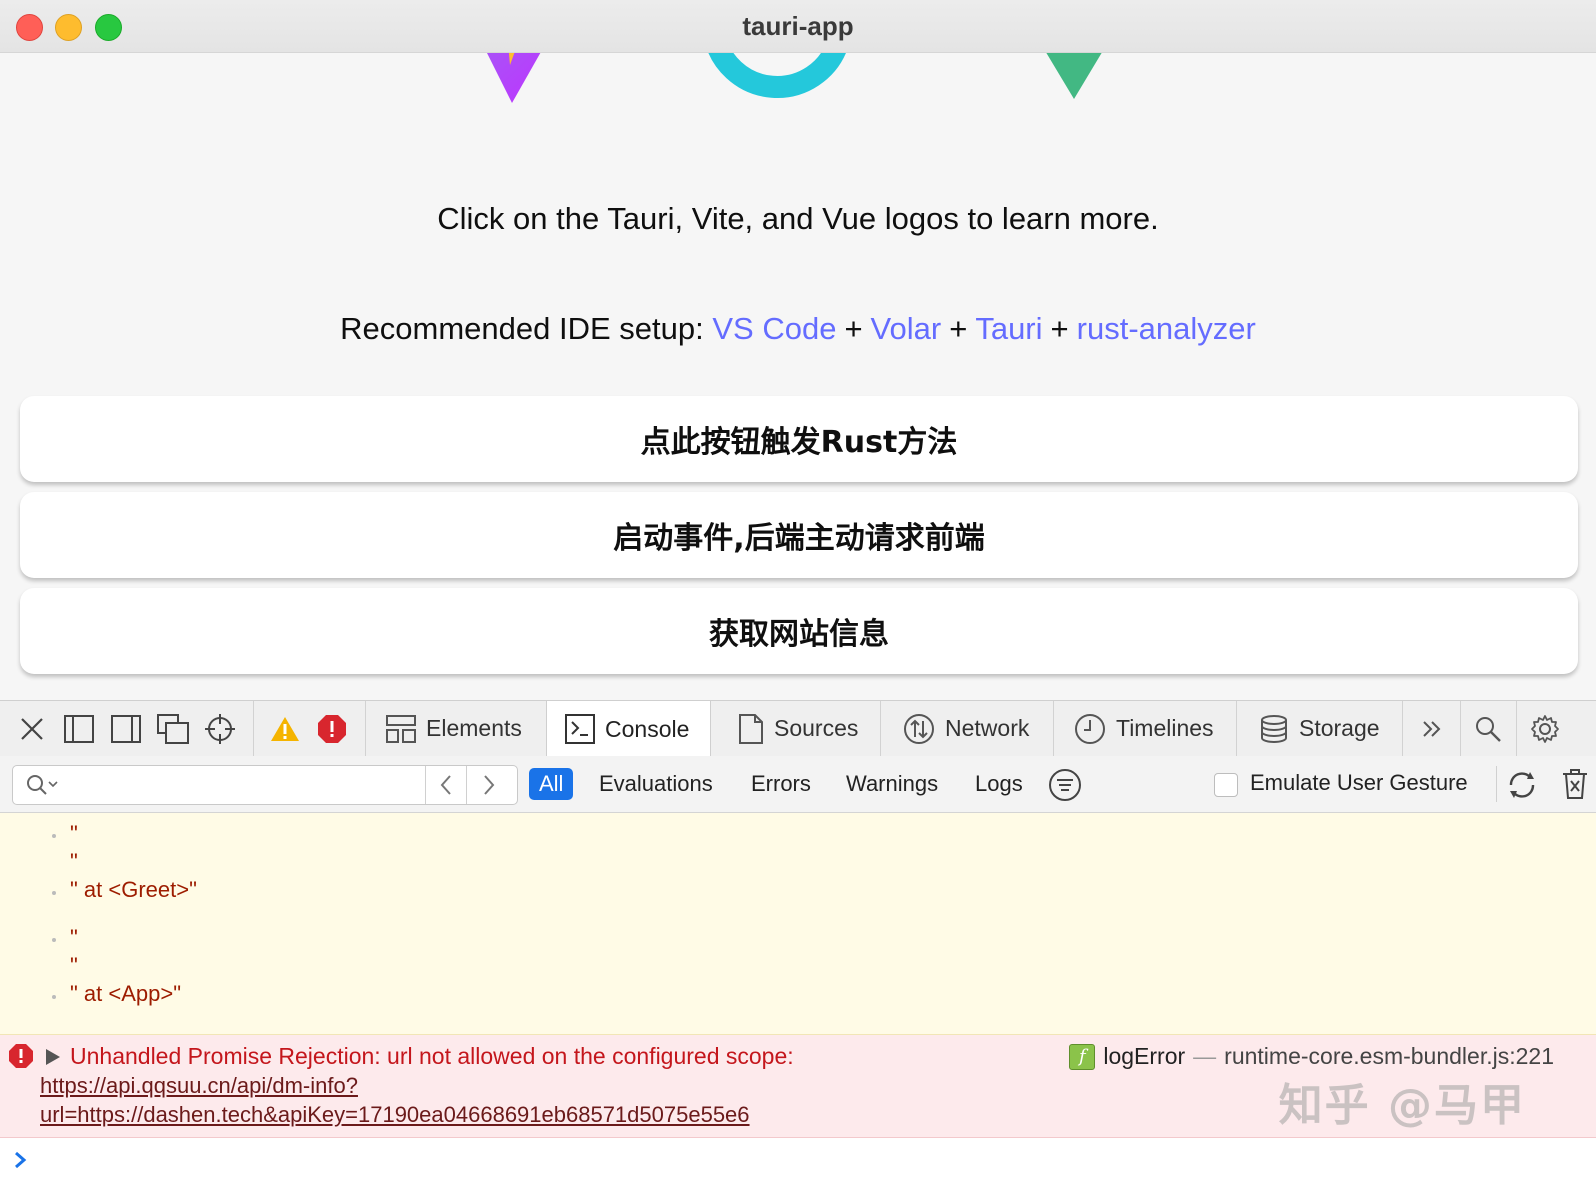 Image resolution: width=1596 pixels, height=1188 pixels. I want to click on tab-storage-label: Storage, so click(1339, 728).